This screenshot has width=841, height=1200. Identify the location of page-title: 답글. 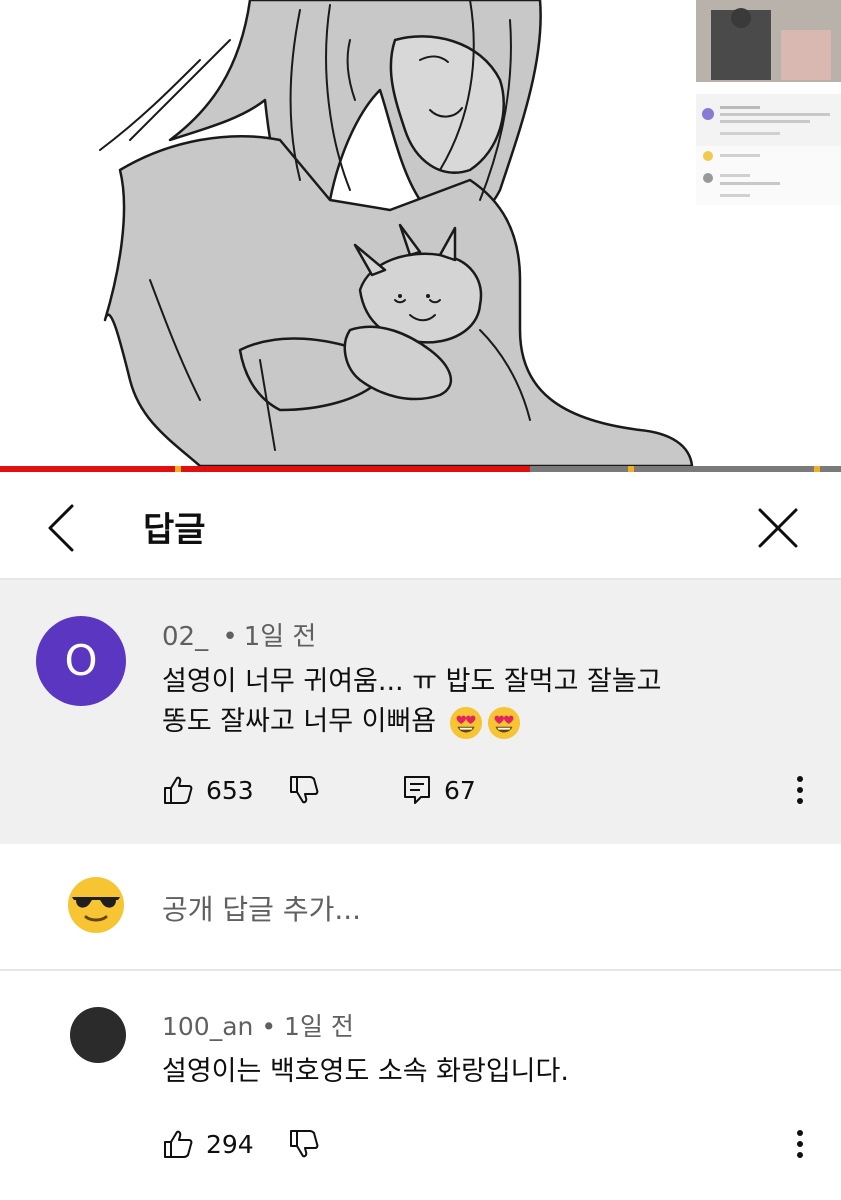
(174, 530).